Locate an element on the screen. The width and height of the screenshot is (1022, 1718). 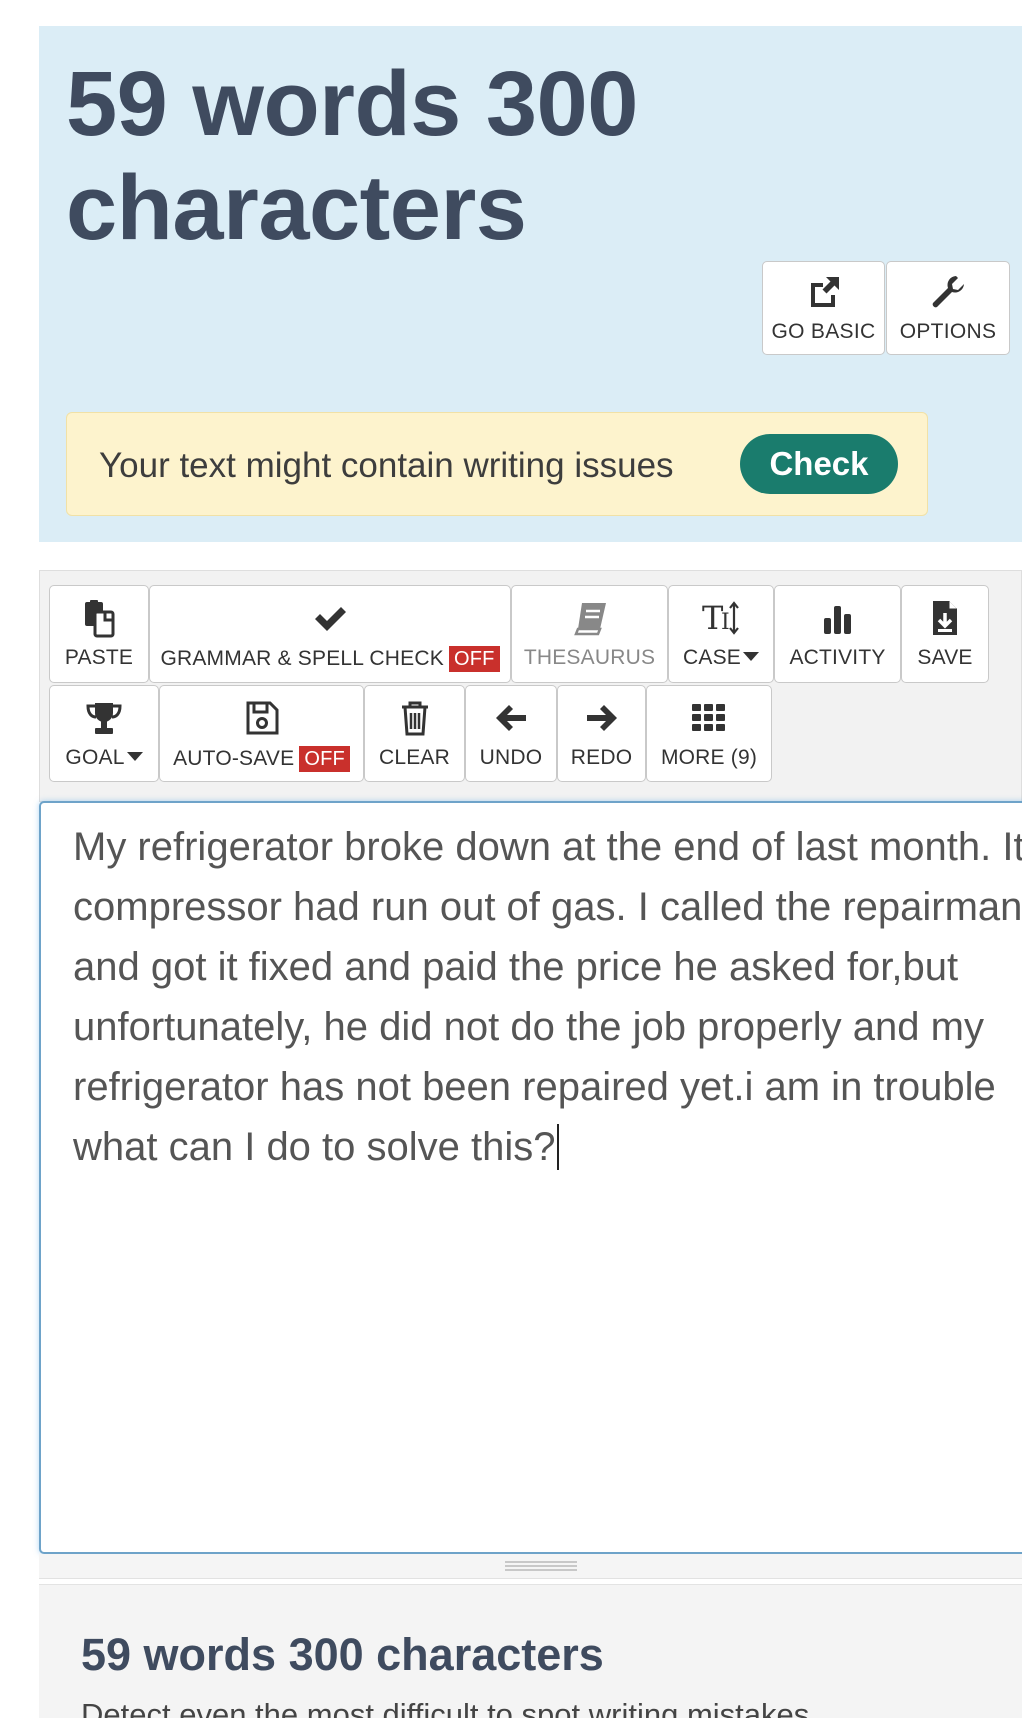
editor-resize-handle is located at coordinates (530, 1566).